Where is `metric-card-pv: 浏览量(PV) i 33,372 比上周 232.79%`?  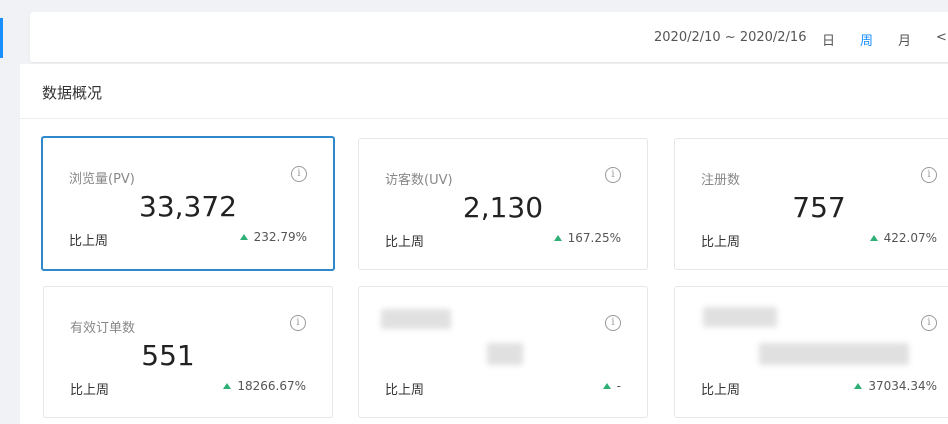 metric-card-pv: 浏览量(PV) i 33,372 比上周 232.79% is located at coordinates (188, 203).